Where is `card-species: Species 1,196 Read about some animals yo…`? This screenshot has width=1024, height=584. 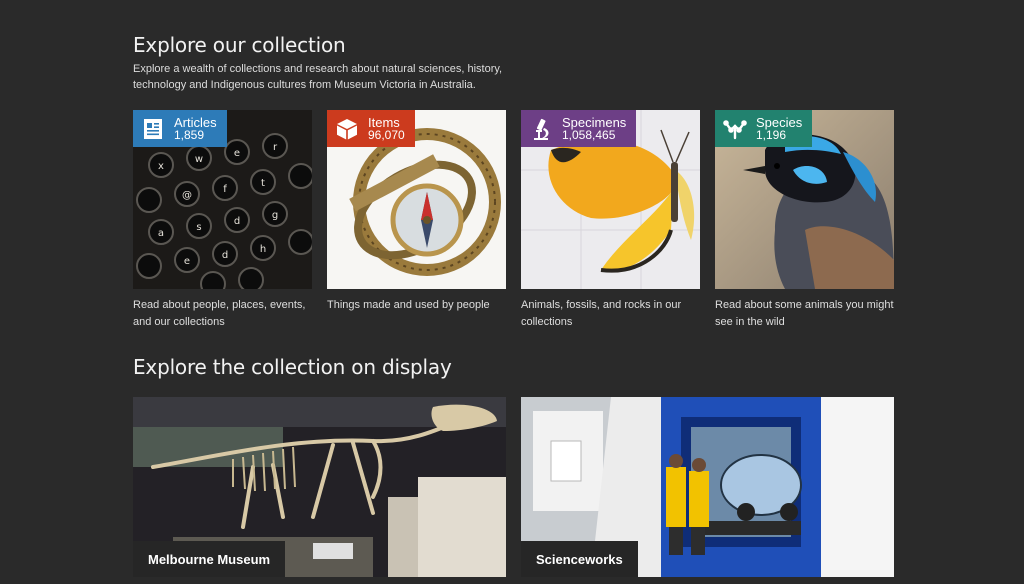
card-species: Species 1,196 Read about some animals yo… is located at coordinates (804, 220).